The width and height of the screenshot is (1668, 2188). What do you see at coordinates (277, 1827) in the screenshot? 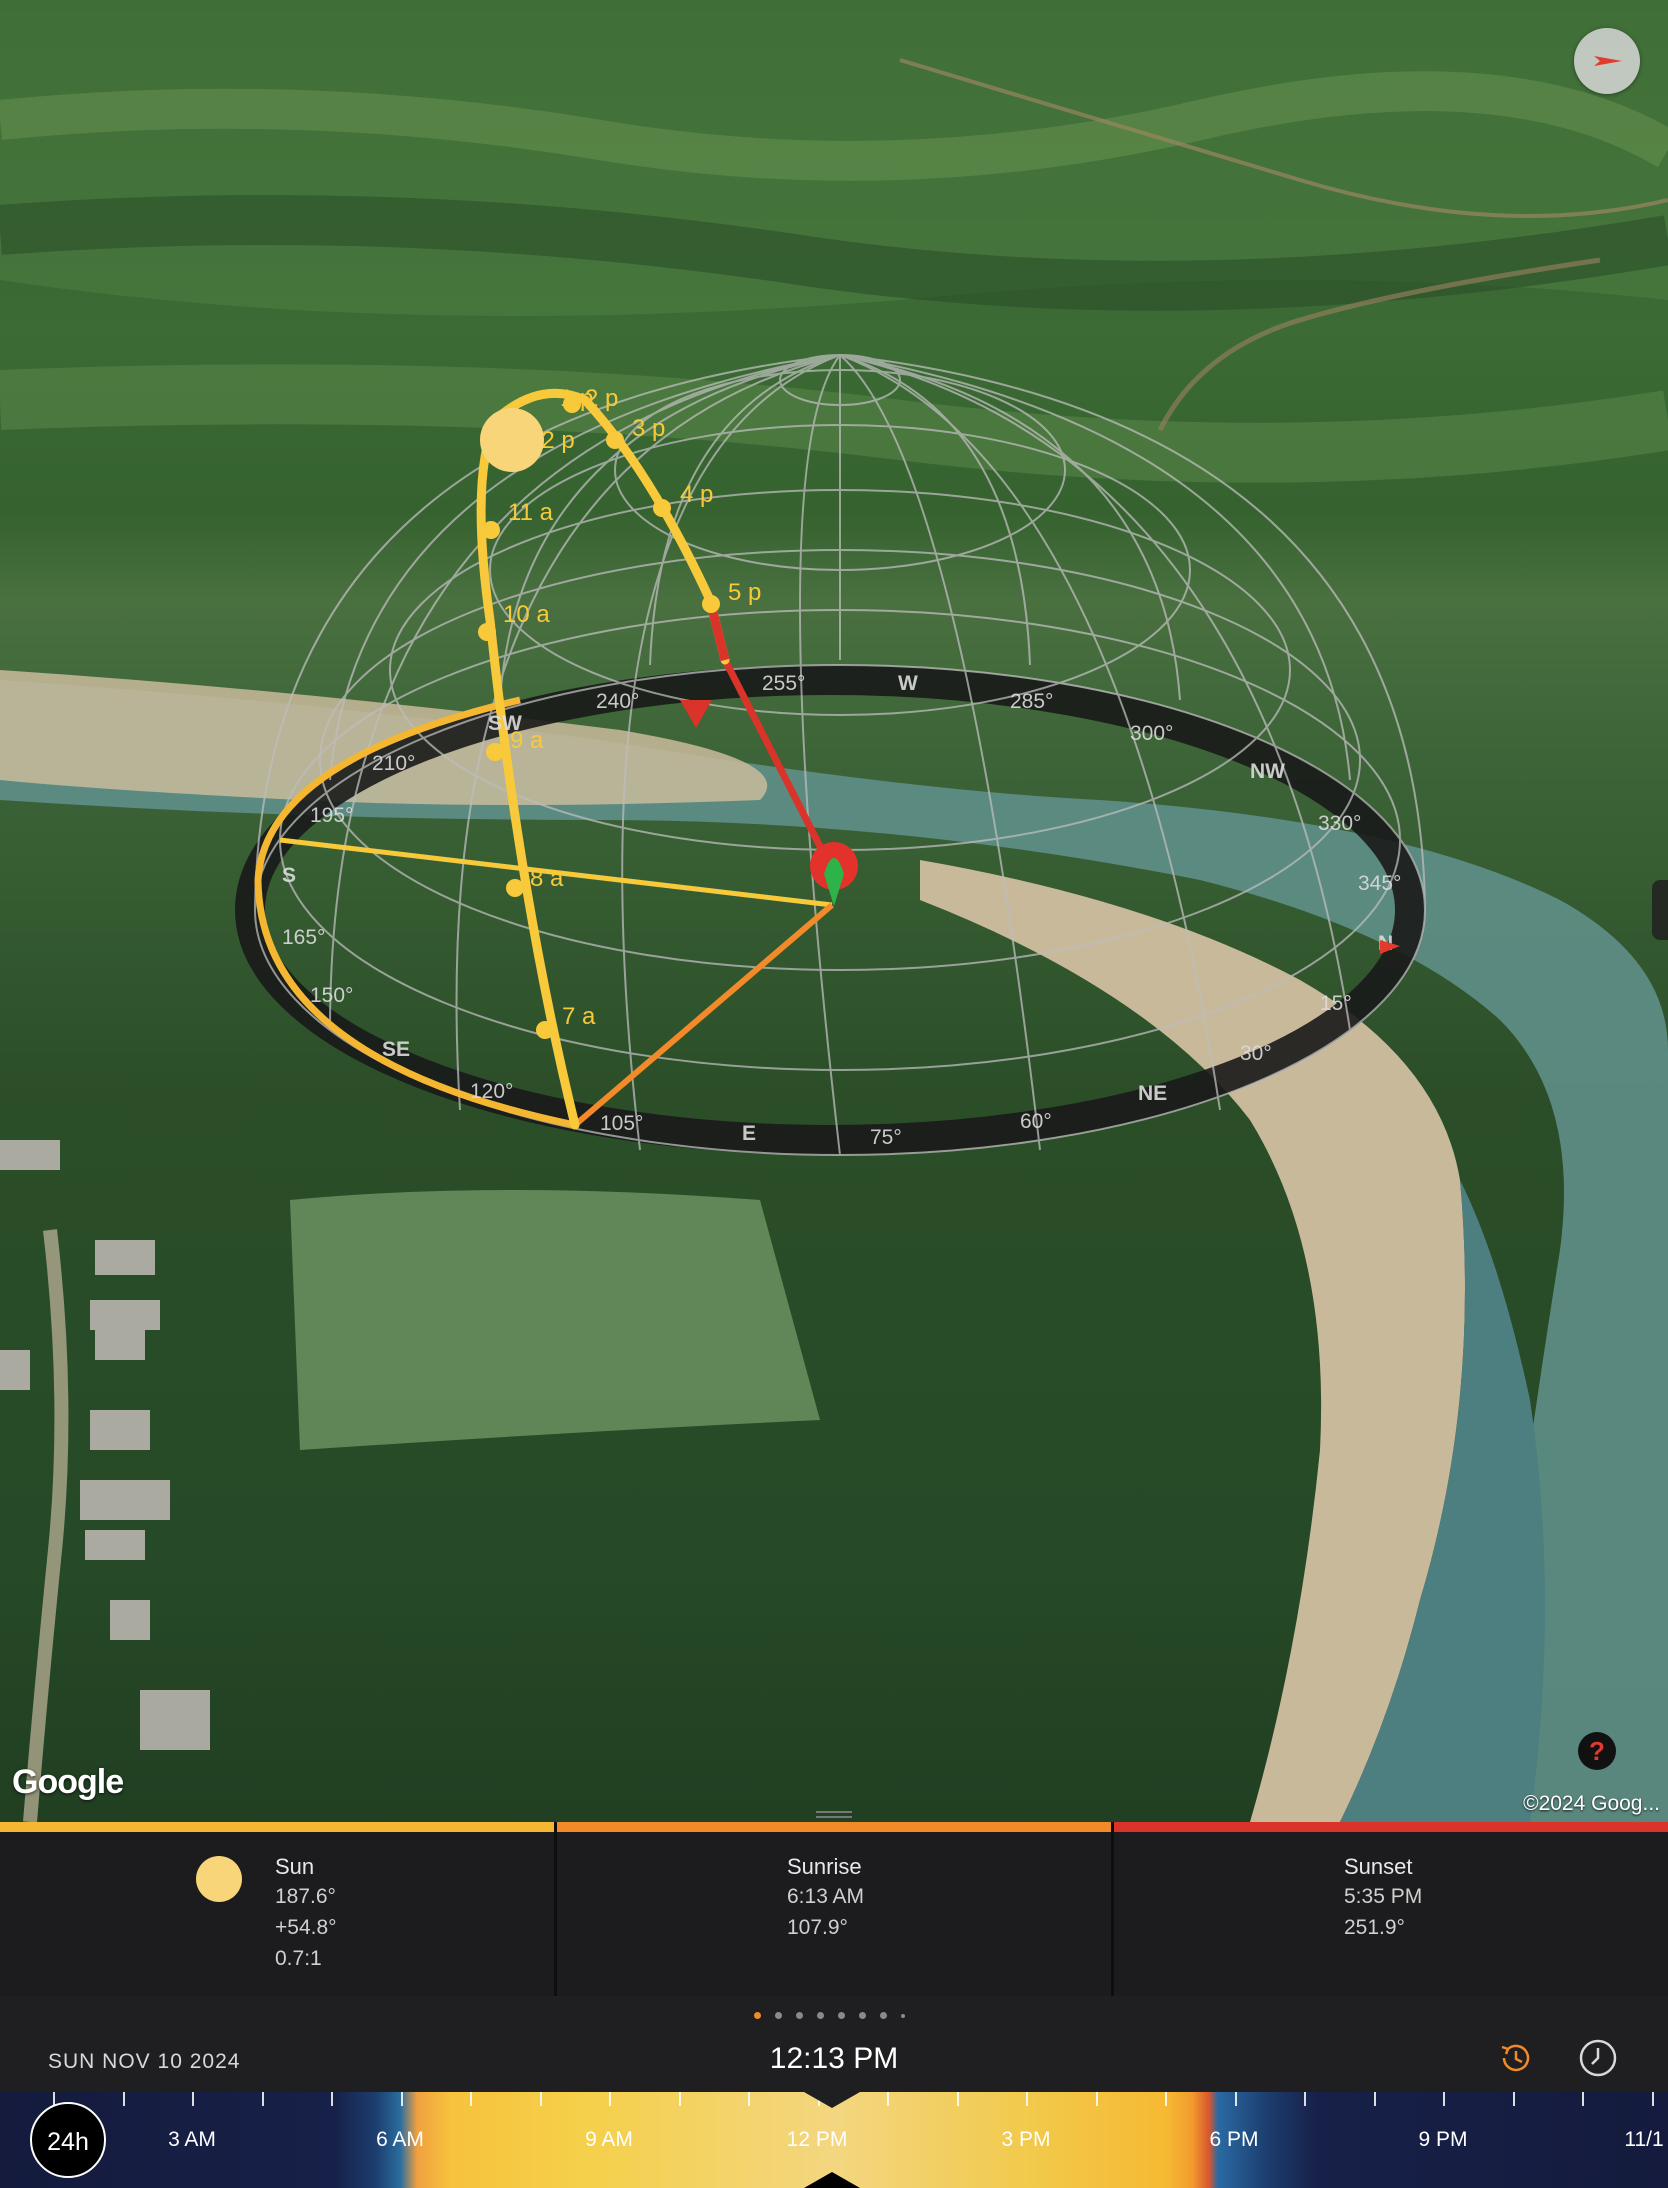
I see `sun-color-bar` at bounding box center [277, 1827].